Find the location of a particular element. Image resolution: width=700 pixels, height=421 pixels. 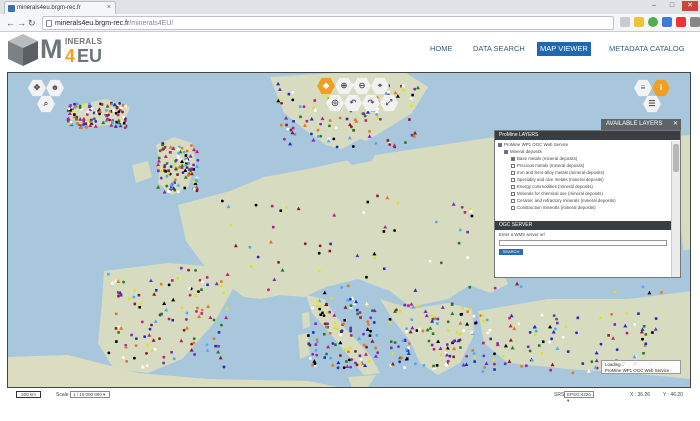

minerals4eu-logo: M INERALS 4 EU is located at coordinates (63, 50).